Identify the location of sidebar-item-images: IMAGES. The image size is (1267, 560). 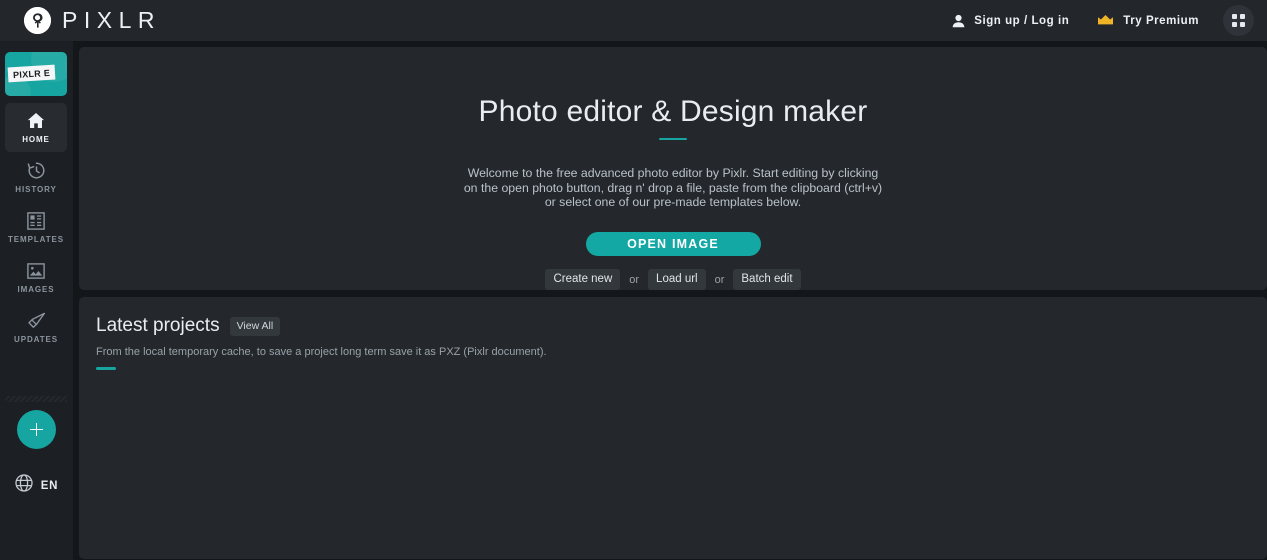
(36, 277).